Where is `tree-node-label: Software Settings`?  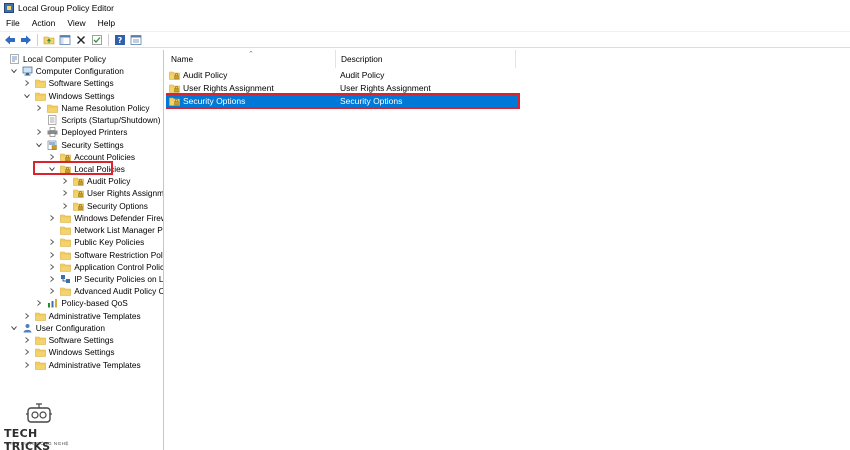
tree-node-label: Software Settings is located at coordinates (81, 83).